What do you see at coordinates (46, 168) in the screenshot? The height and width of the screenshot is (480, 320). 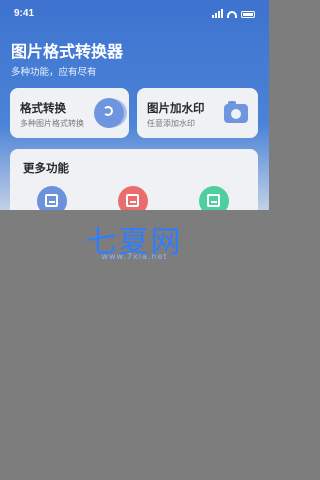 I see `more-functions-title: 更多功能` at bounding box center [46, 168].